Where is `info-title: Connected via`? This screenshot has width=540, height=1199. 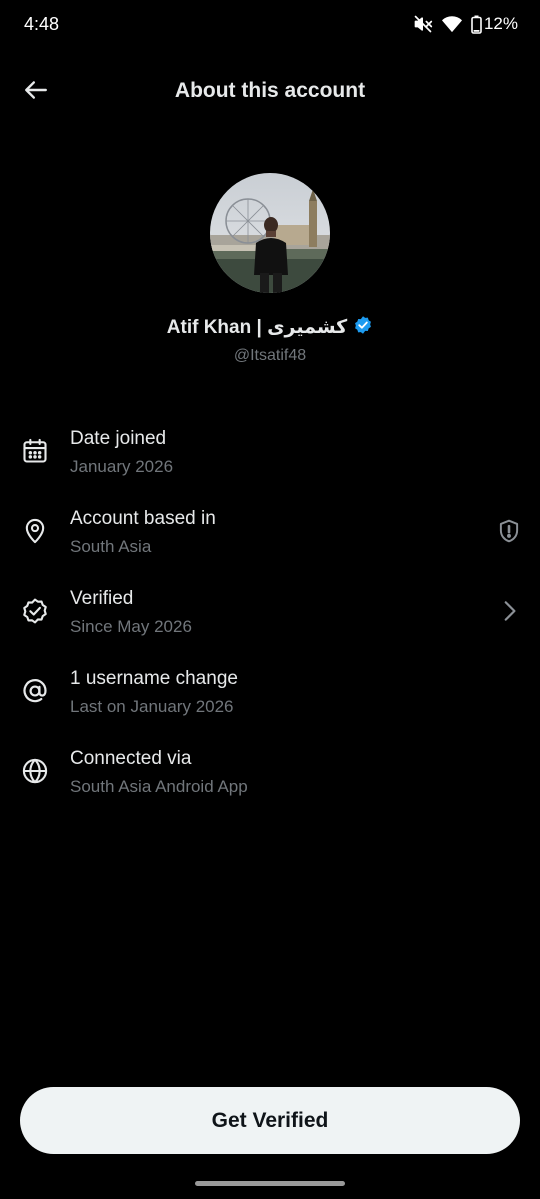 info-title: Connected via is located at coordinates (131, 758).